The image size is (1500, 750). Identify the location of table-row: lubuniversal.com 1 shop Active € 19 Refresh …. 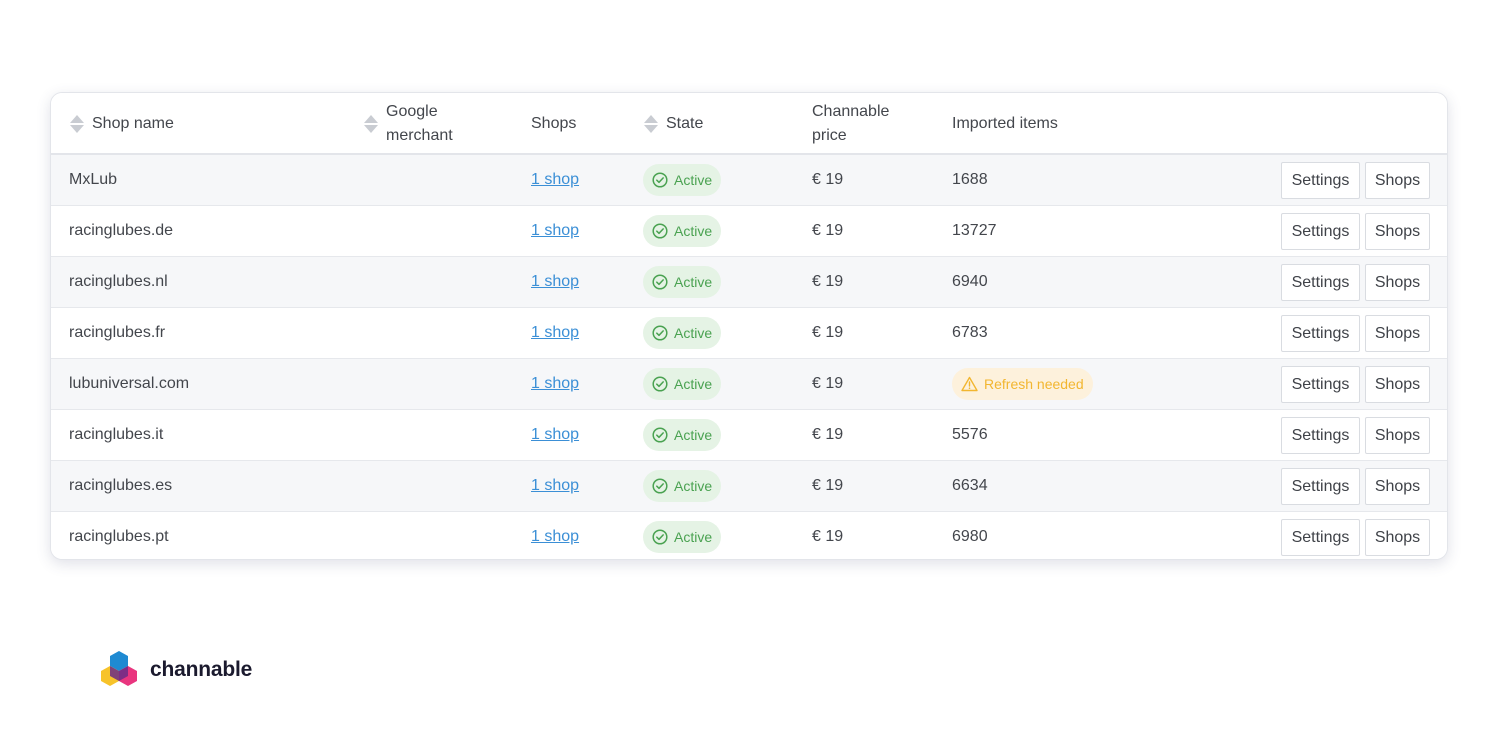
(749, 384).